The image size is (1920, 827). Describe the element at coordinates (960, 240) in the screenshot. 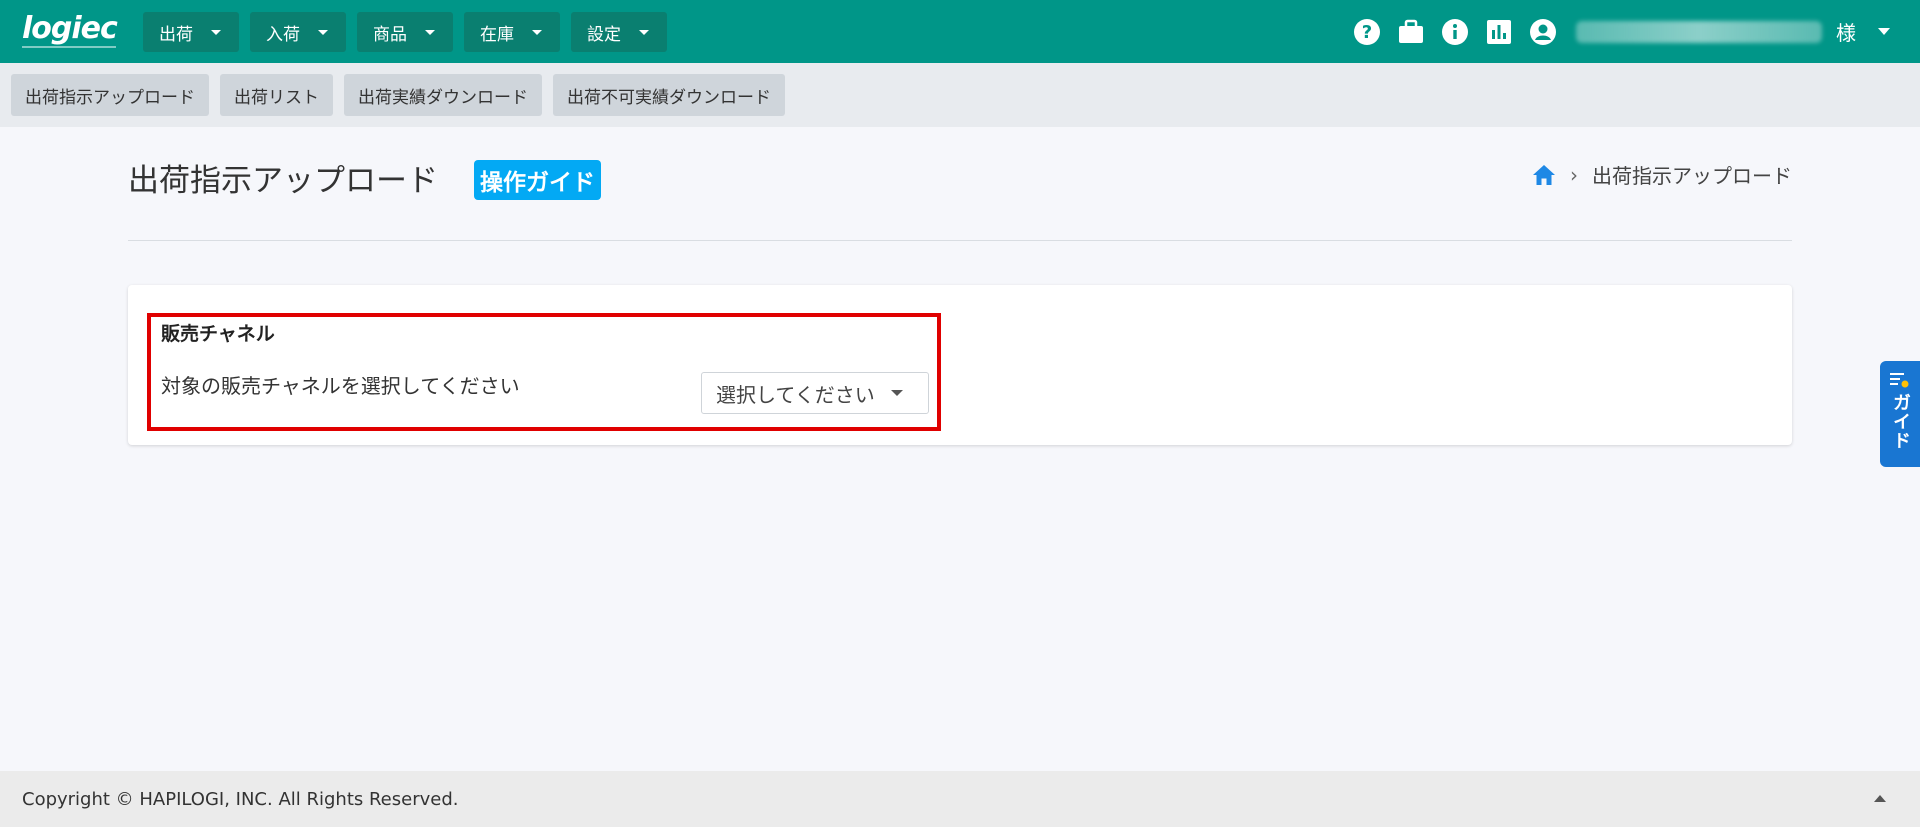

I see `header-divider` at that location.